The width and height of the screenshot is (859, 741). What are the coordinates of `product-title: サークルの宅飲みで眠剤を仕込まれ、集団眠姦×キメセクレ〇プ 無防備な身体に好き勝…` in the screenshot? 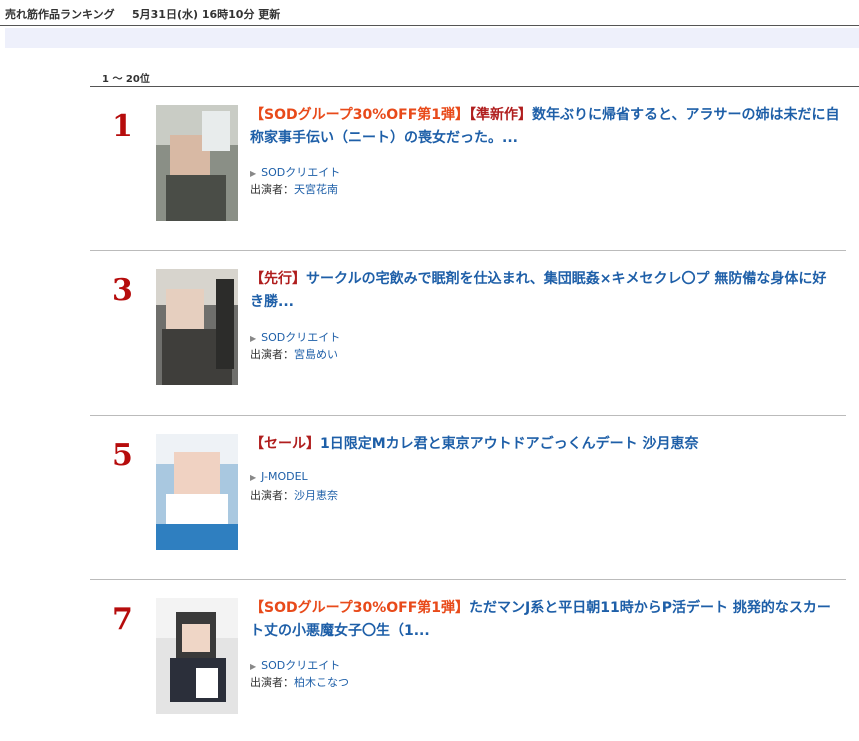 It's located at (538, 290).